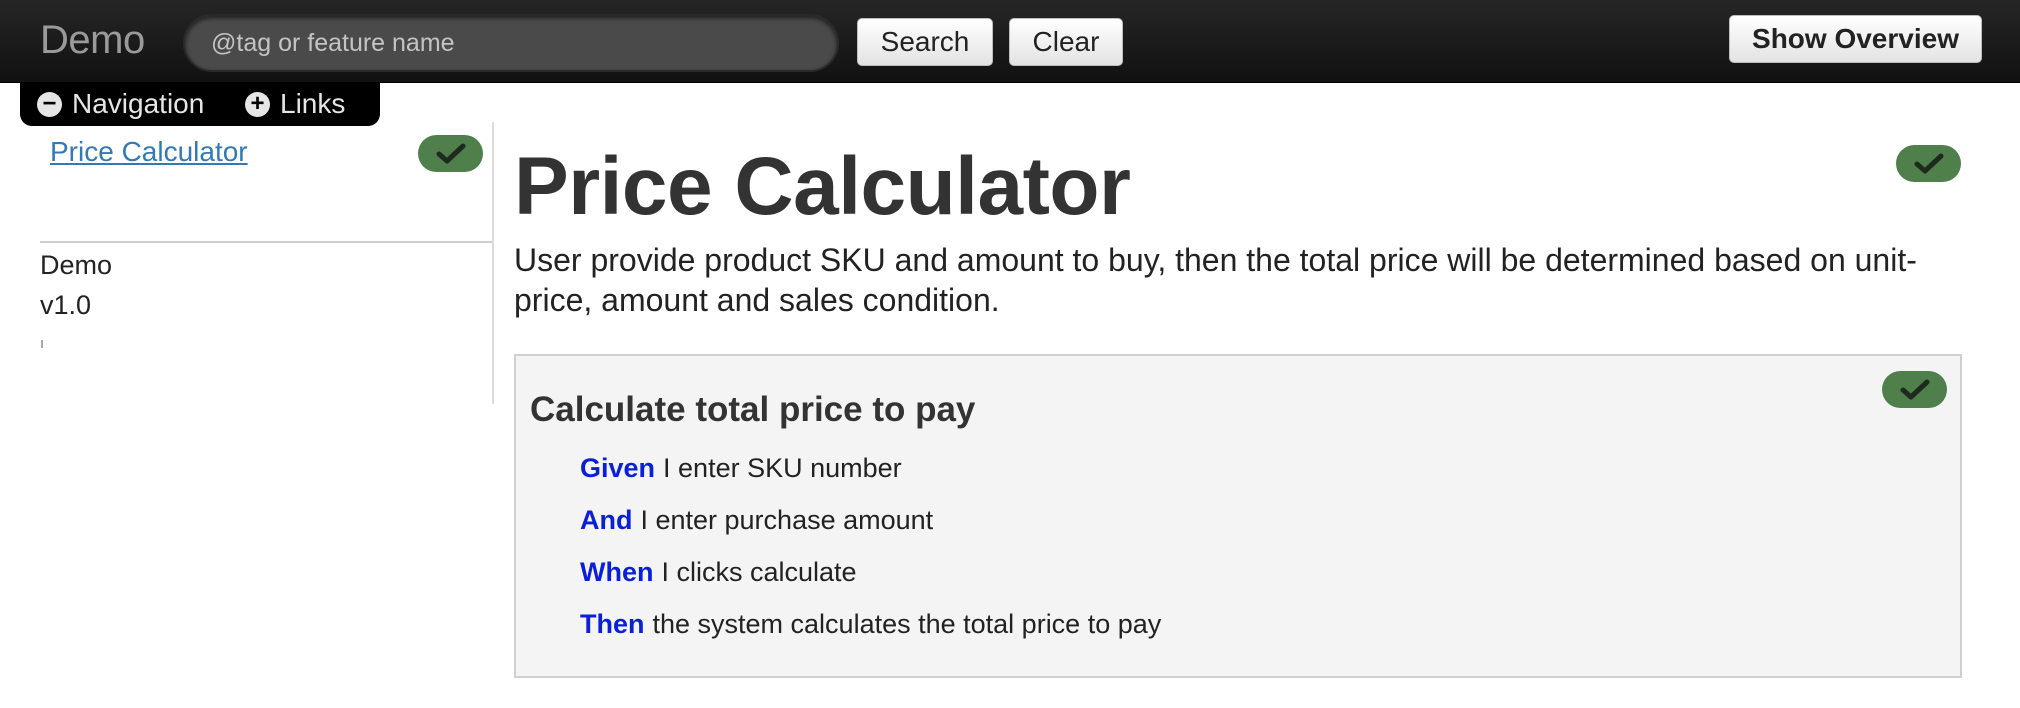  Describe the element at coordinates (822, 186) in the screenshot. I see `feature-title: Price Calculator` at that location.